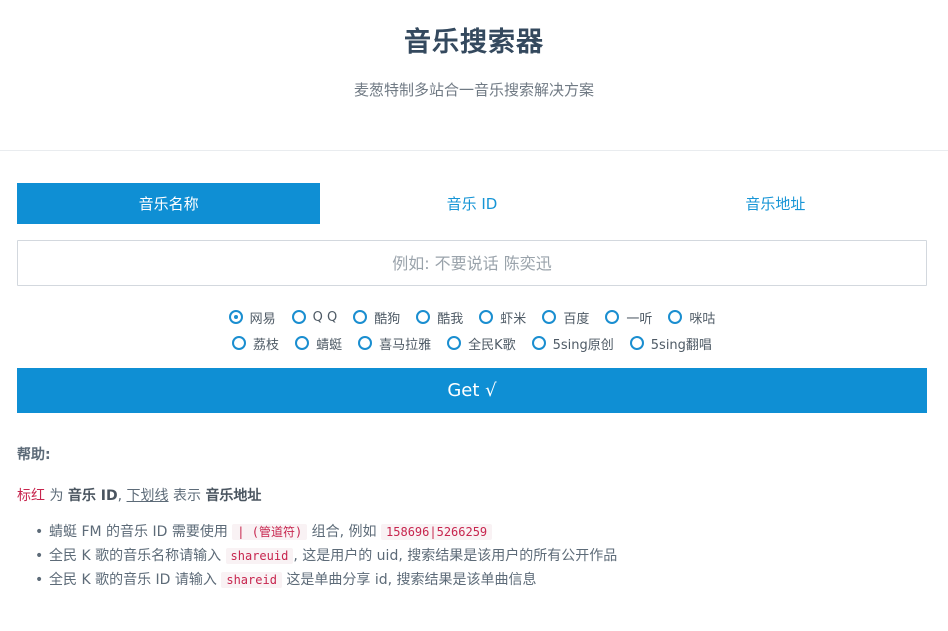  Describe the element at coordinates (169, 203) in the screenshot. I see `tab-music-name: 音乐名称` at that location.